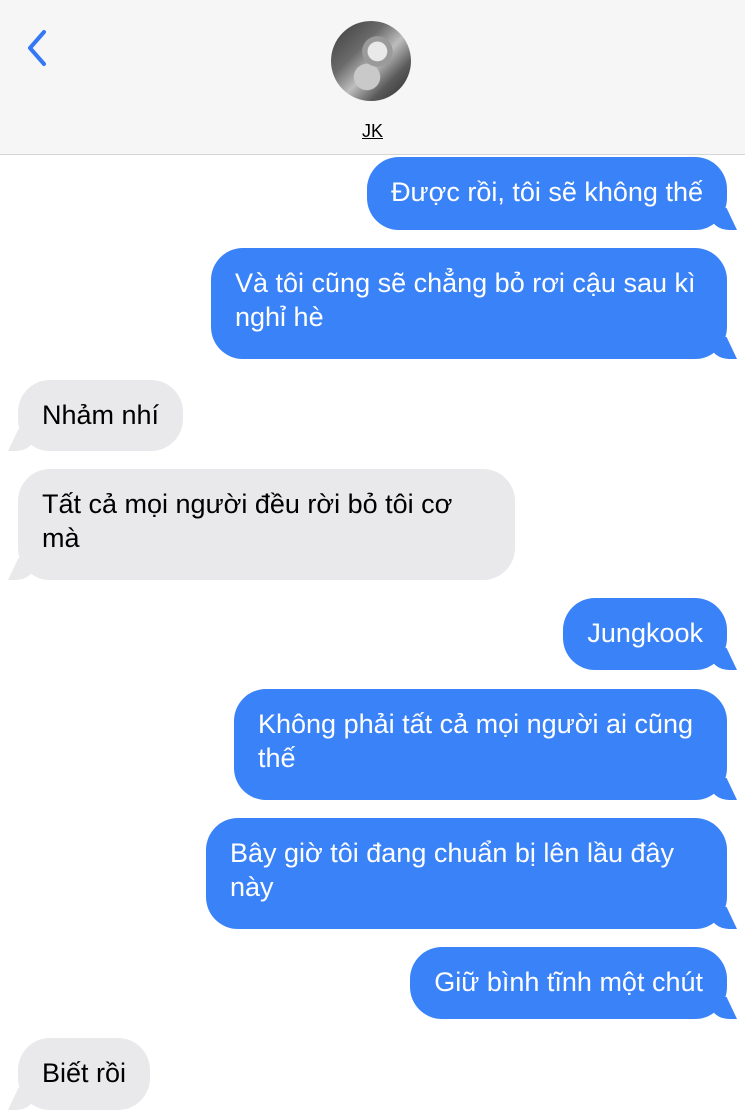  I want to click on message-bubble-received: Tất cả mọi người đều rời bỏ tôi cơ mà, so click(266, 524).